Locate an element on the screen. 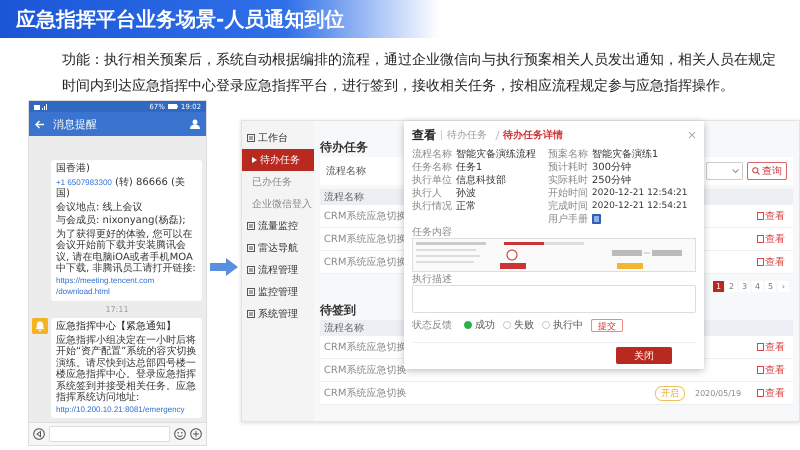 The image size is (800, 450). sidebar-item: 已办任务 is located at coordinates (278, 182).